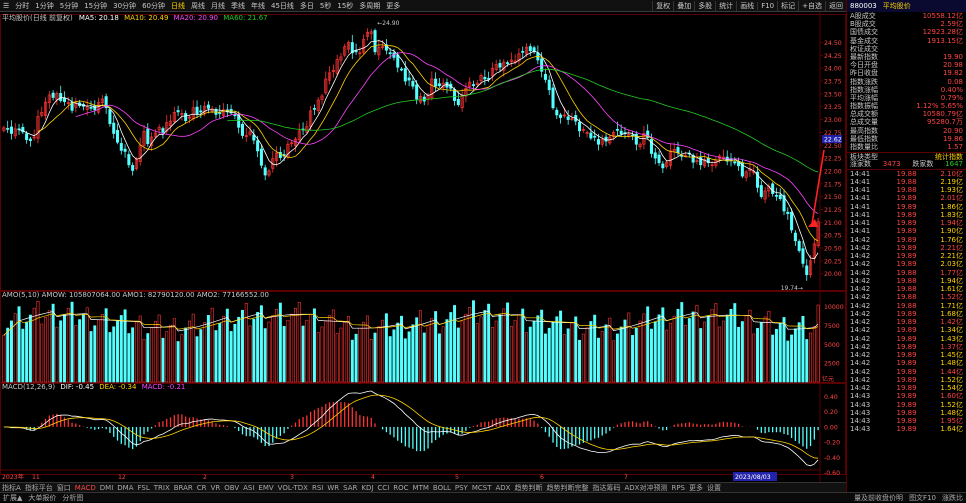  What do you see at coordinates (153, 6) in the screenshot?
I see `period-tab: 60分钟` at bounding box center [153, 6].